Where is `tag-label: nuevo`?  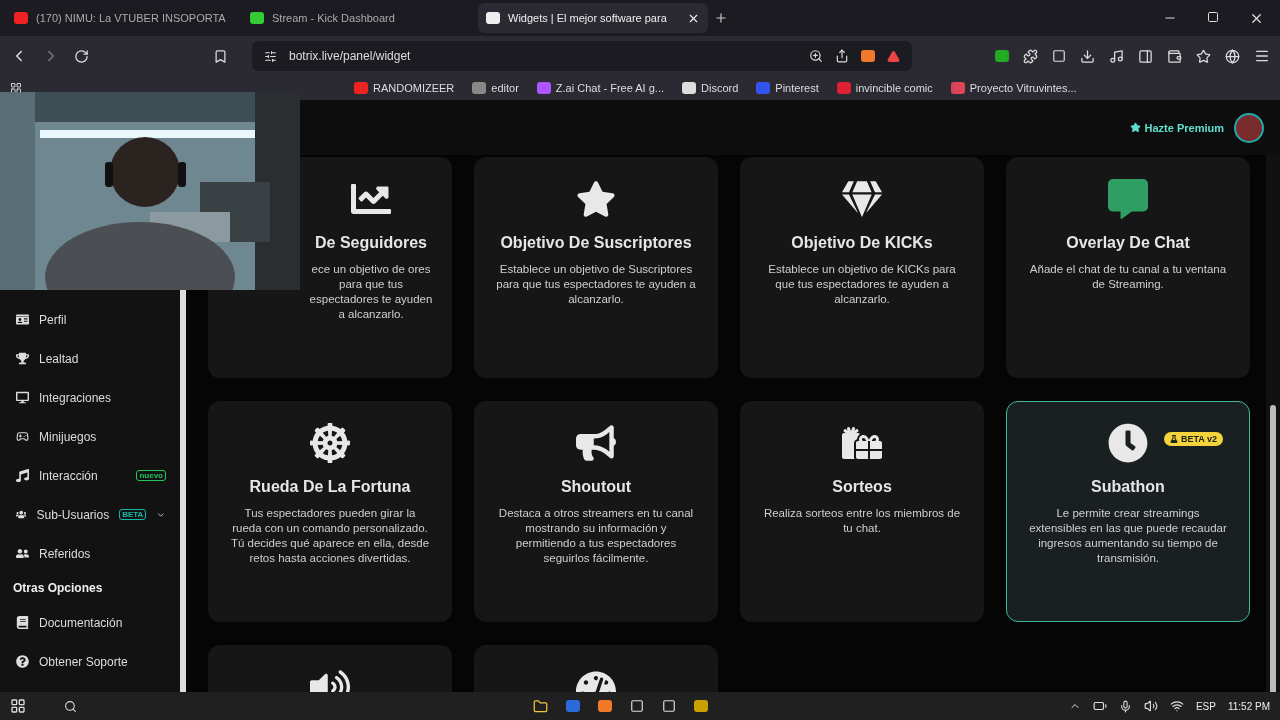 tag-label: nuevo is located at coordinates (151, 475).